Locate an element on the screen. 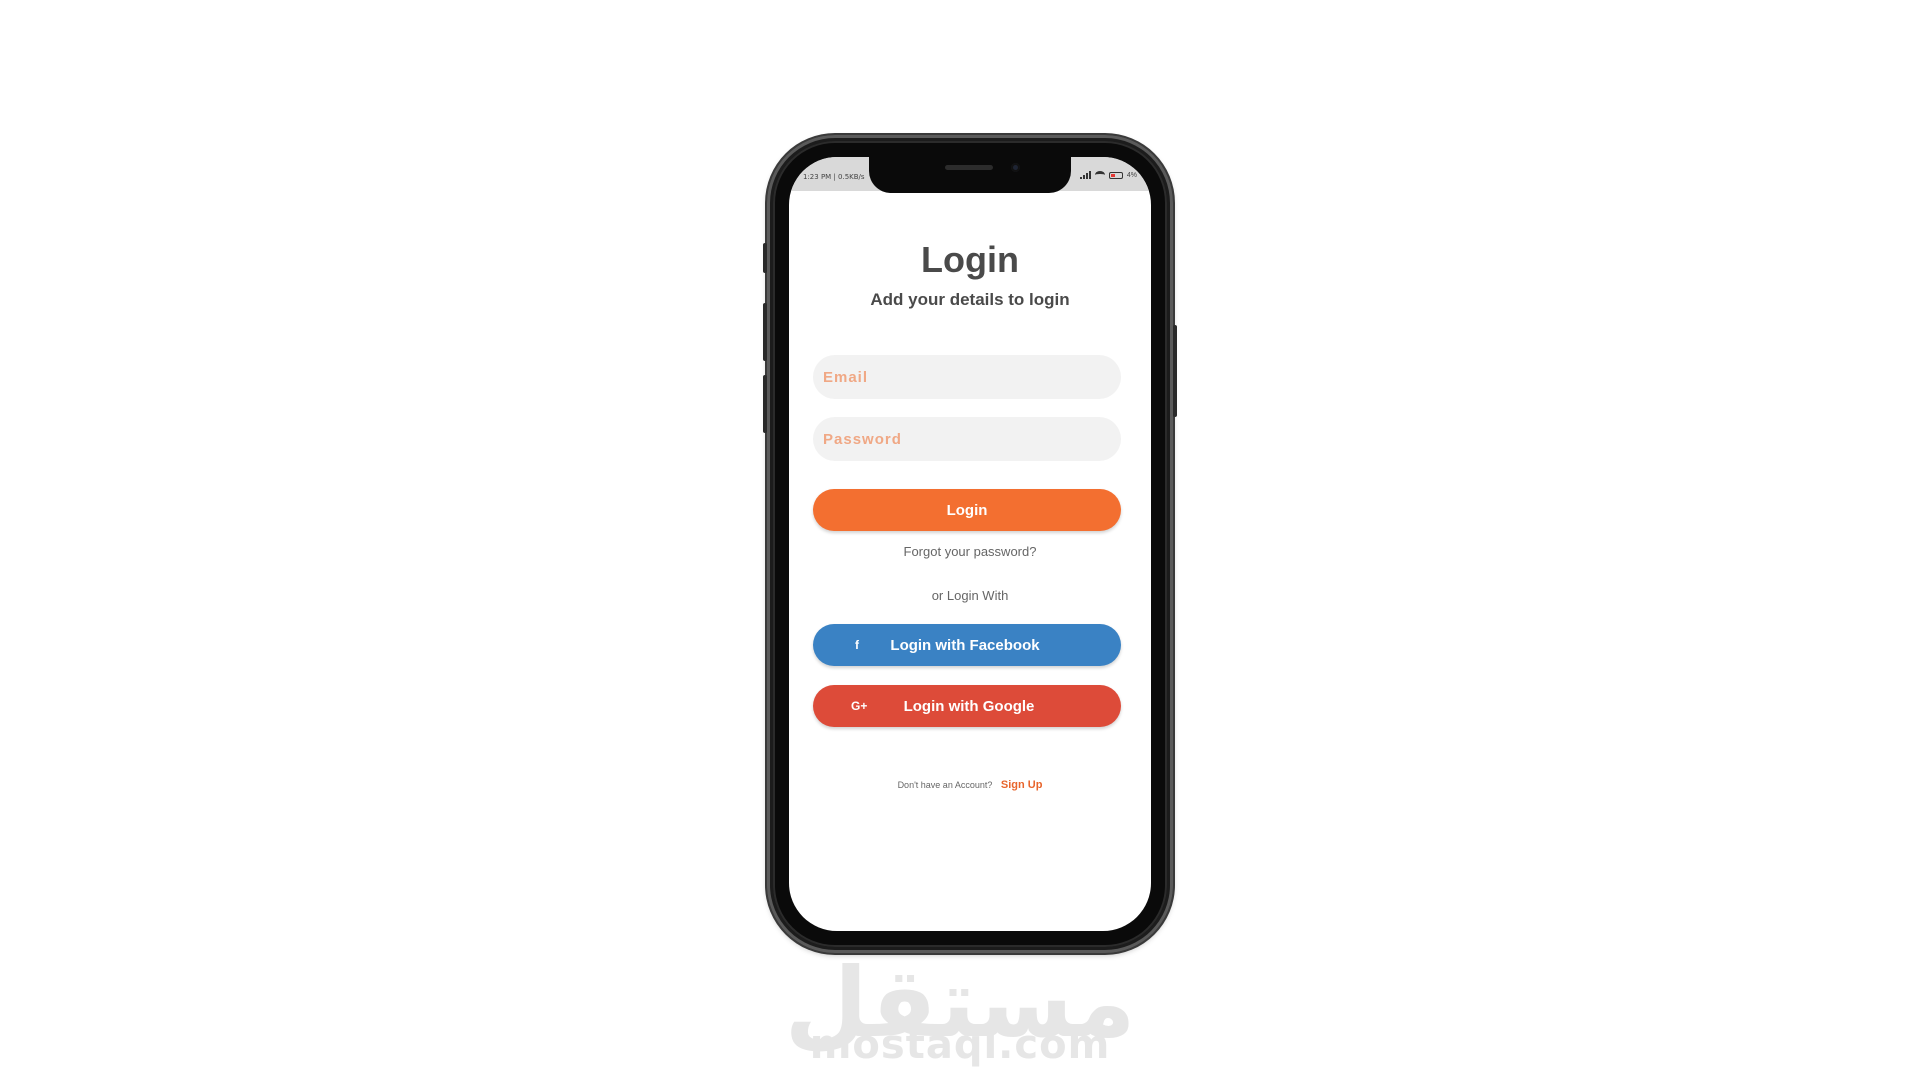 This screenshot has height=1080, width=1920. no-account-text: Don't have an Account? is located at coordinates (945, 785).